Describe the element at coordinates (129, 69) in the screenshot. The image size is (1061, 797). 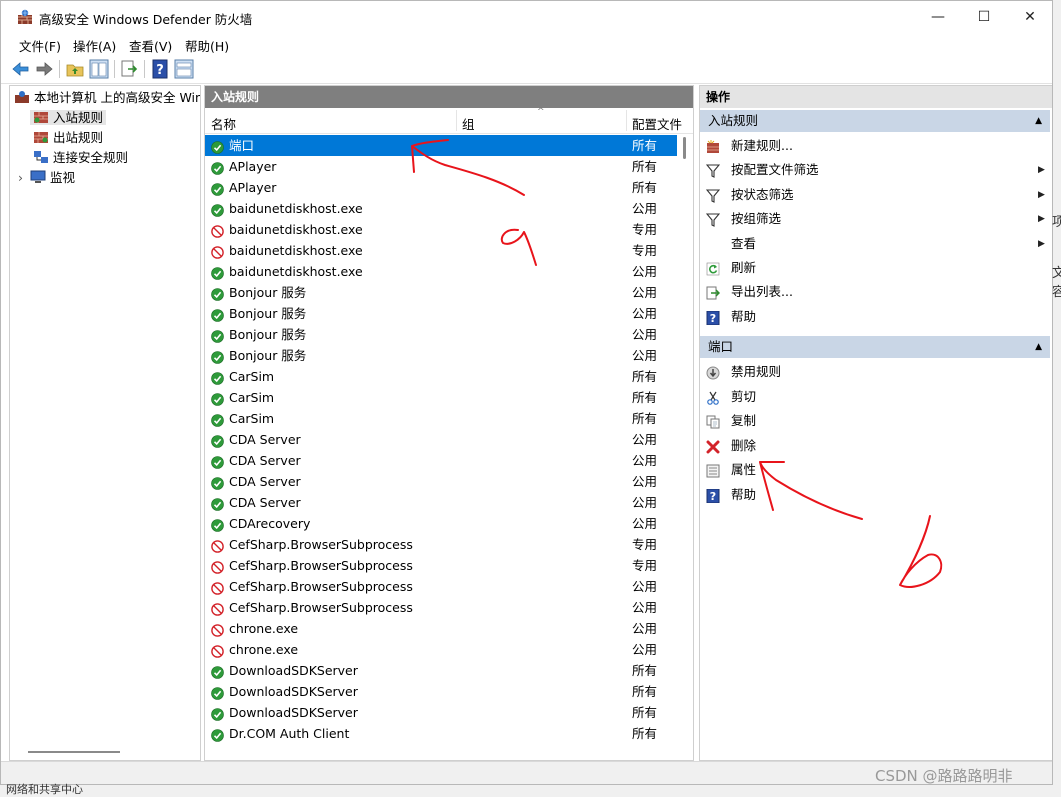
I see `export-list-icon` at that location.